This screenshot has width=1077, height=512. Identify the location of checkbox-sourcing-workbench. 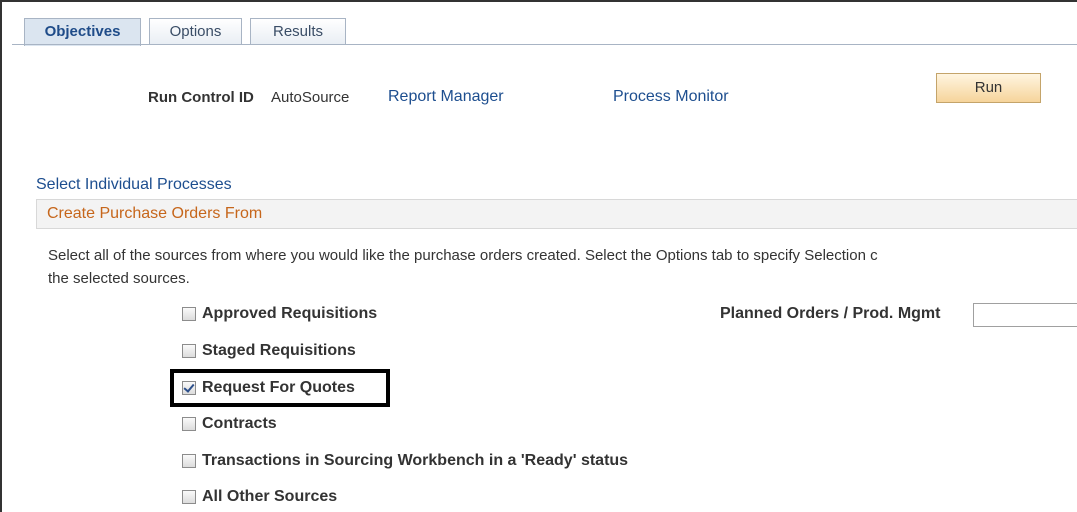
(189, 461).